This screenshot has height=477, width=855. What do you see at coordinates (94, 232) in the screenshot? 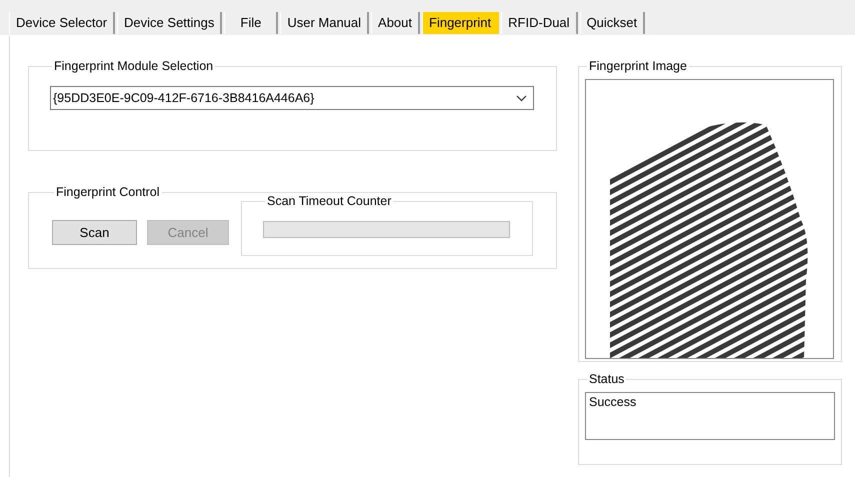
I see `button: Scan` at bounding box center [94, 232].